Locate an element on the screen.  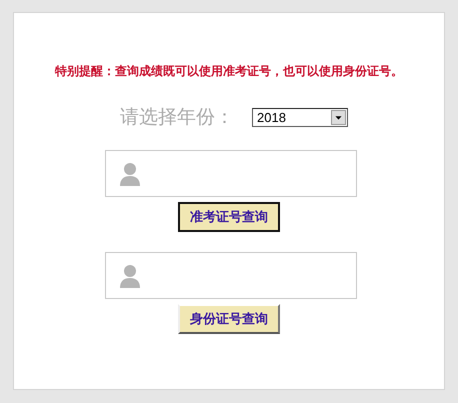
year-select: 2018 is located at coordinates (300, 117).